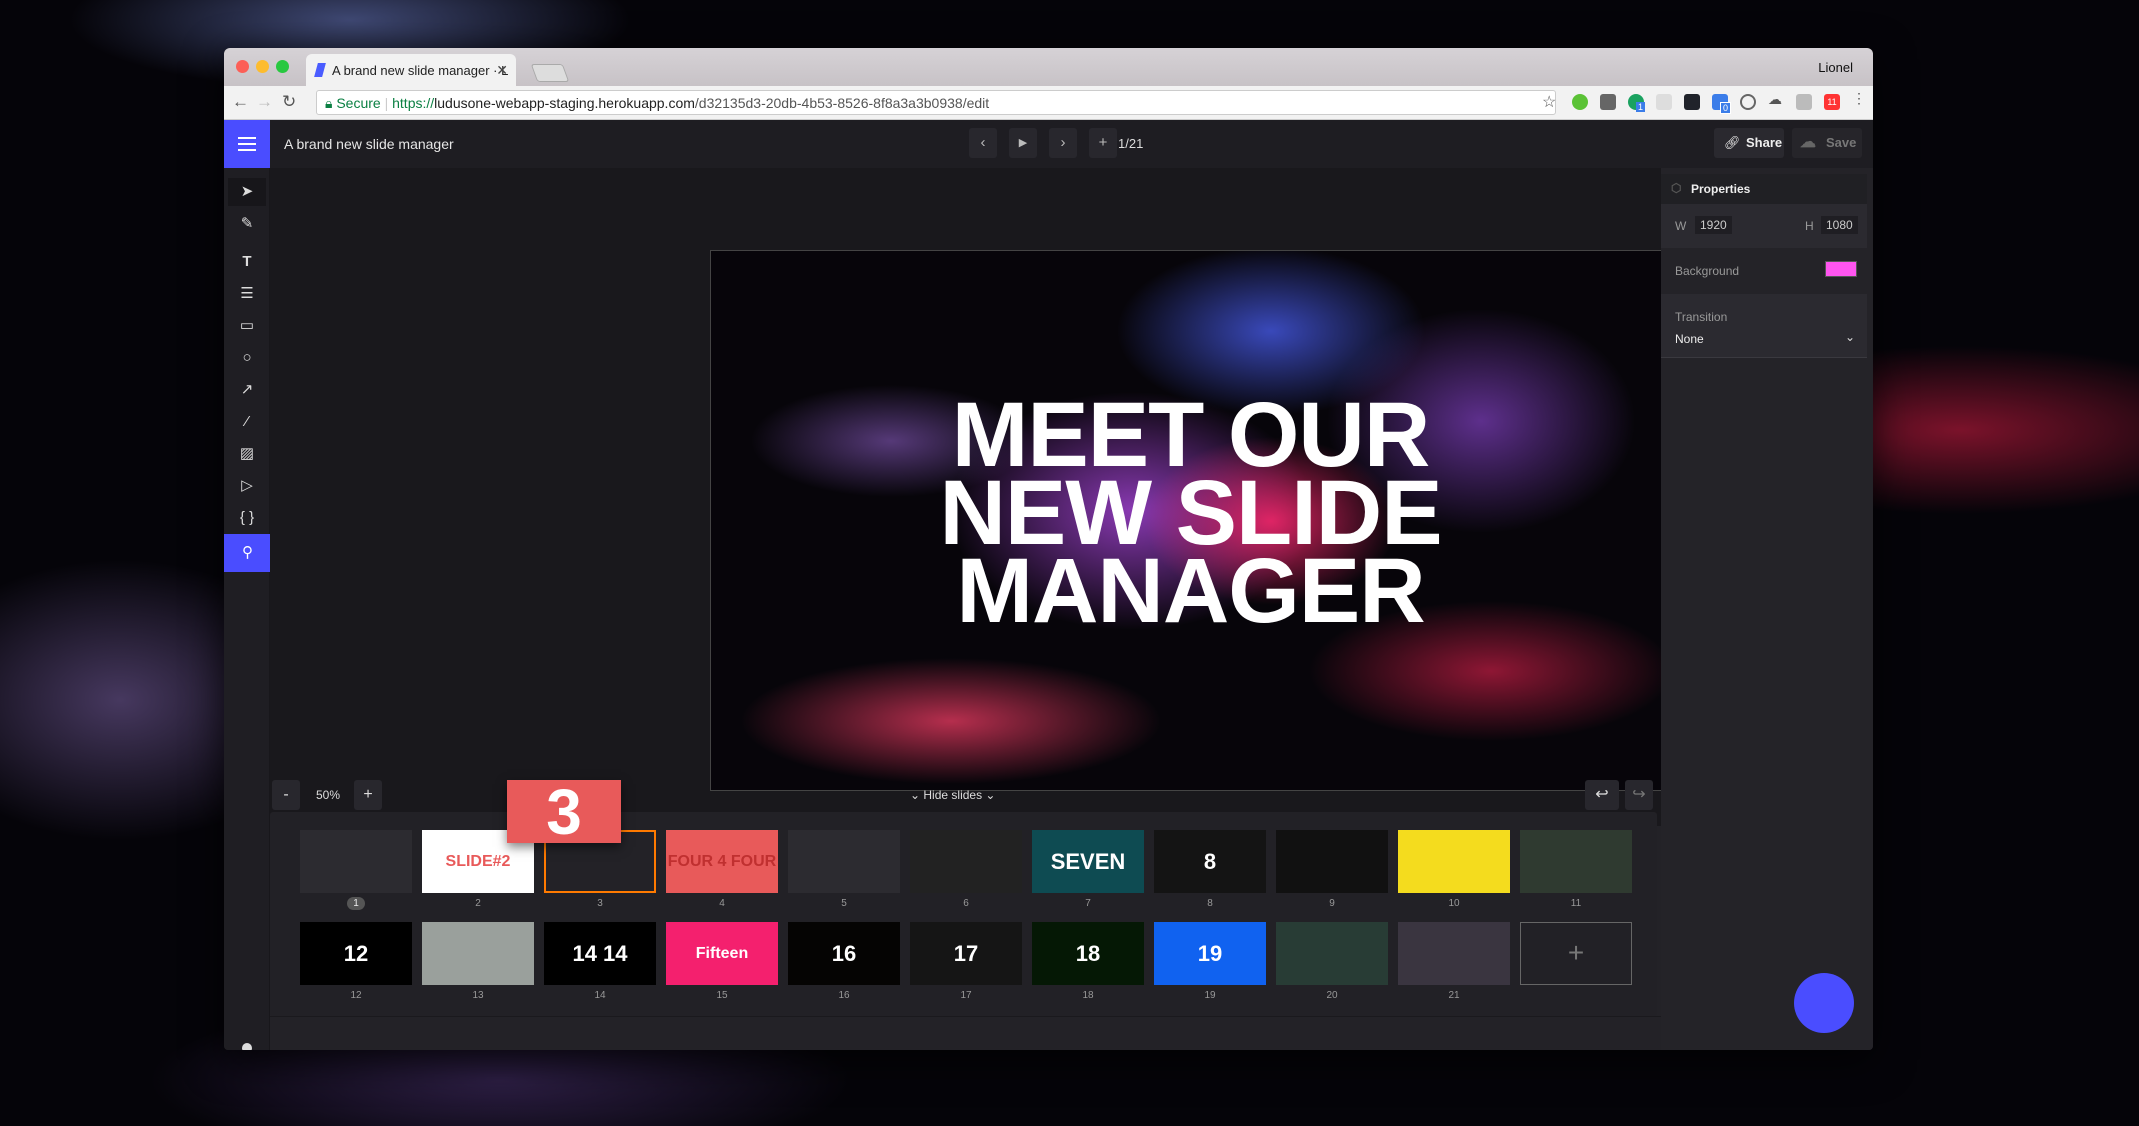 This screenshot has height=1126, width=2139. I want to click on slide-number-label: 4, so click(722, 903).